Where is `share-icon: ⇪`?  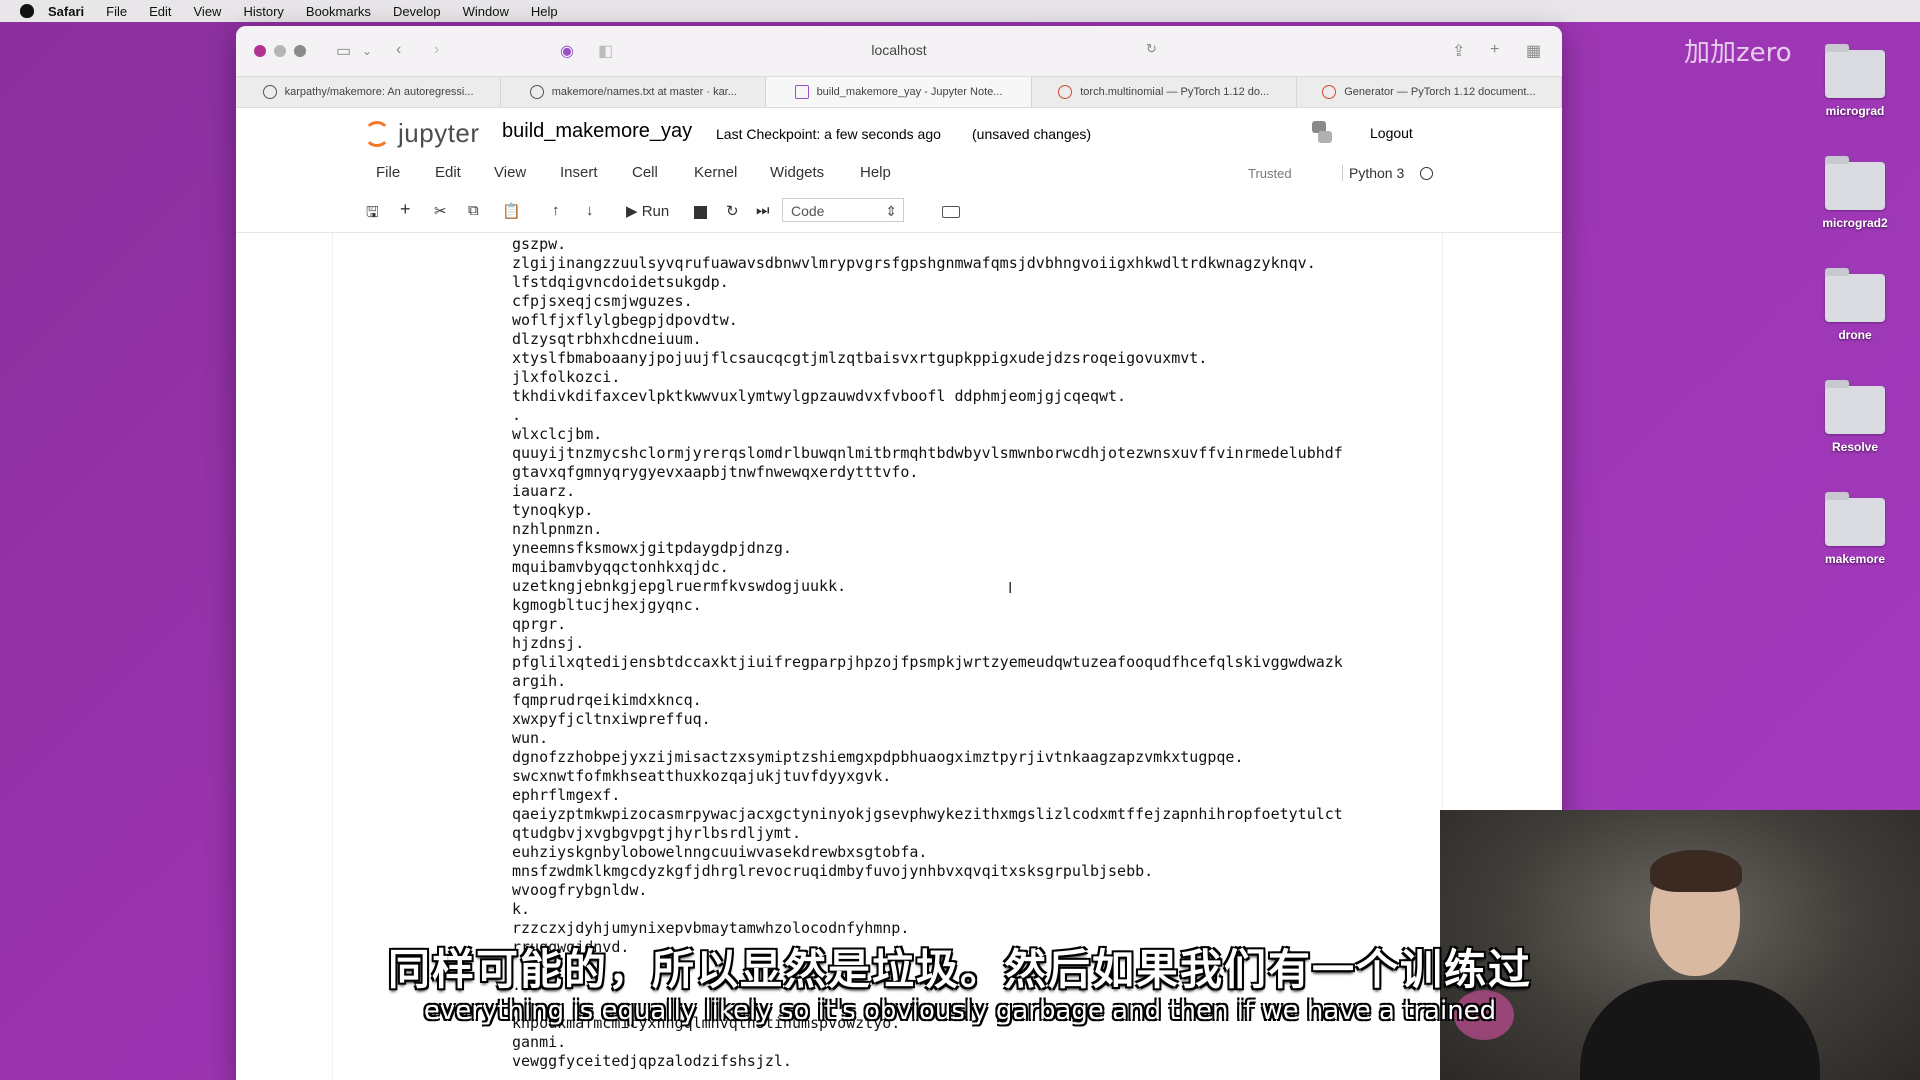 share-icon: ⇪ is located at coordinates (1458, 51).